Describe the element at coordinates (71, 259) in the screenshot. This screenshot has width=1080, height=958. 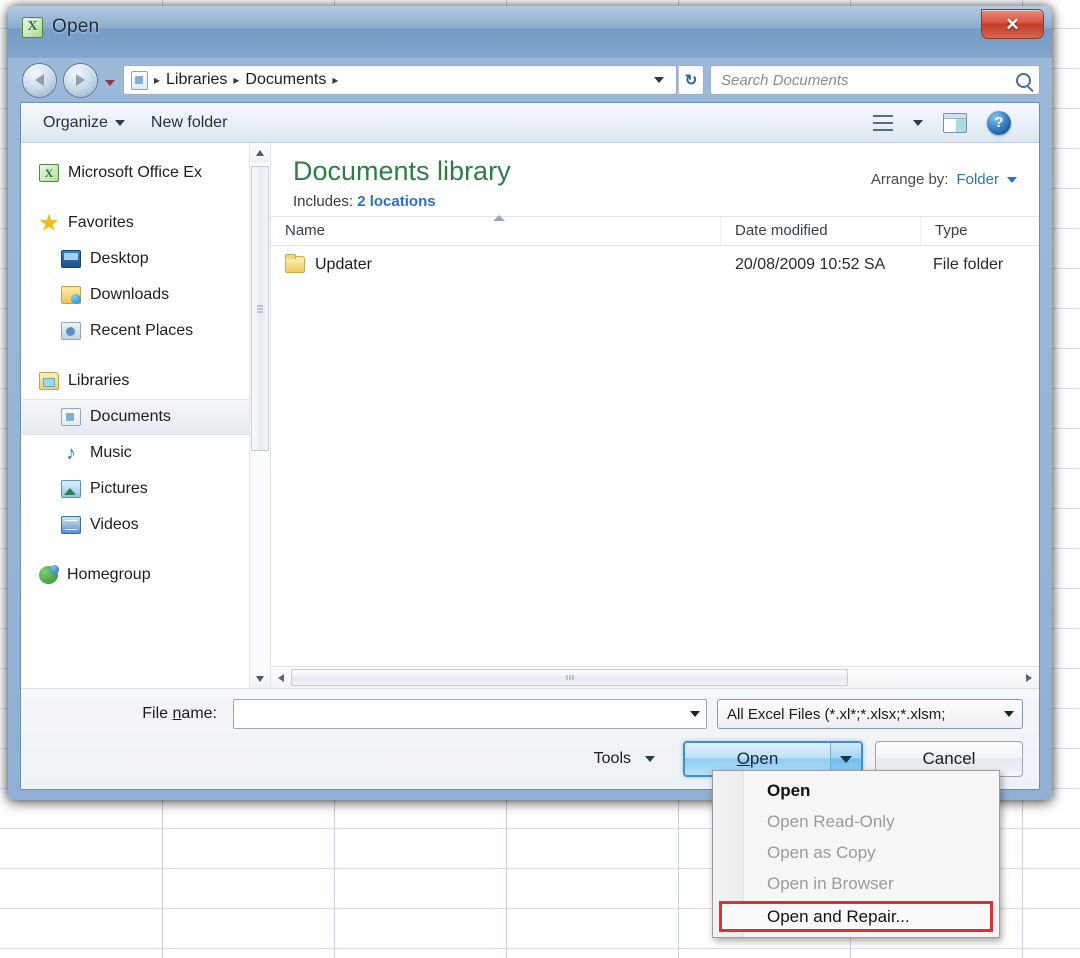
I see `desktop-icon` at that location.